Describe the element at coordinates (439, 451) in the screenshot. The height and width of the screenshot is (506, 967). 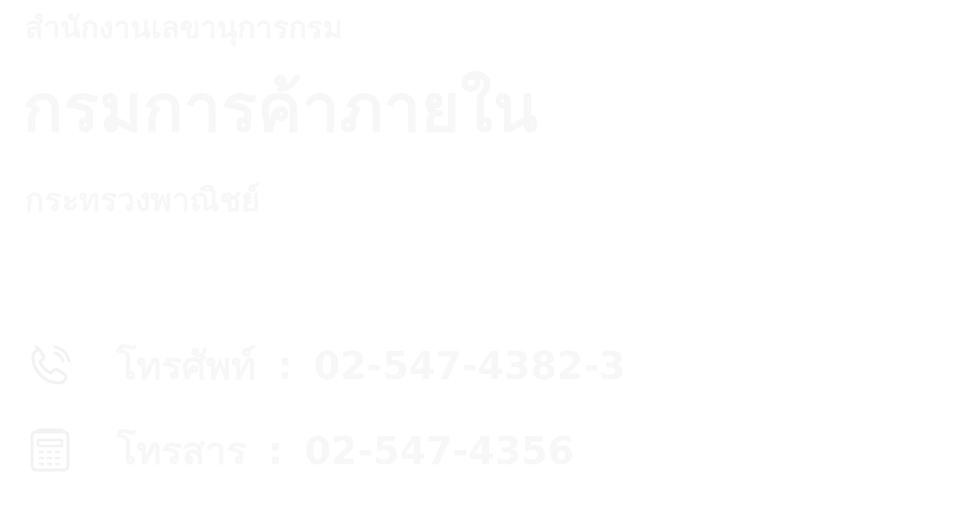
I see `fax-number: 02-547-4356` at that location.